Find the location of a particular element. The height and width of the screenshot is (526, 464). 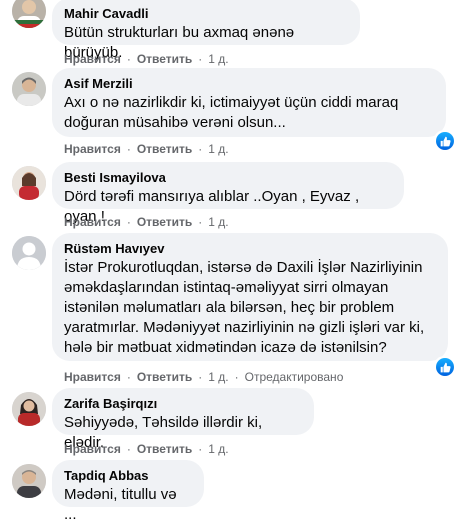

comment-author: Tapdiq Abbas is located at coordinates (128, 476).